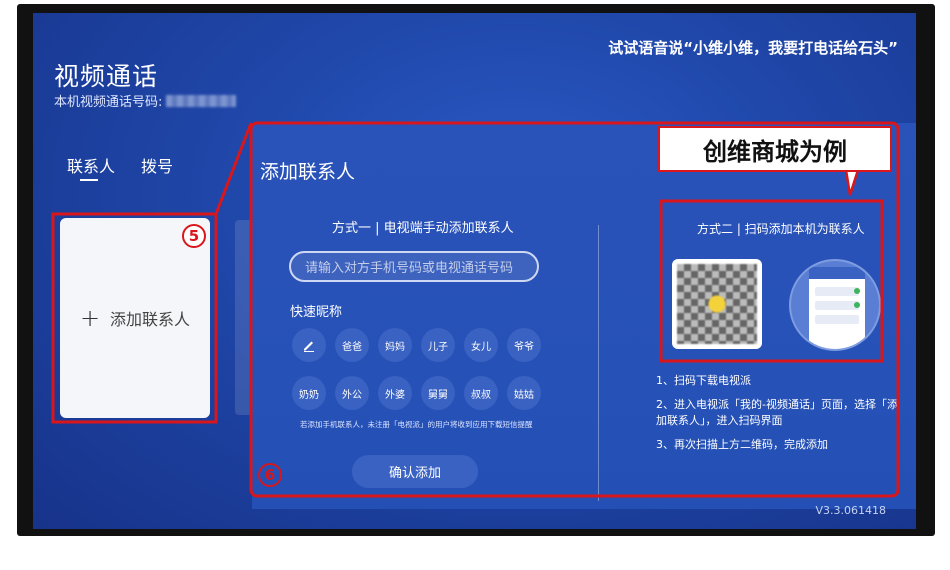 The height and width of the screenshot is (570, 950). I want to click on add-contact-label: 添加联系人, so click(150, 319).